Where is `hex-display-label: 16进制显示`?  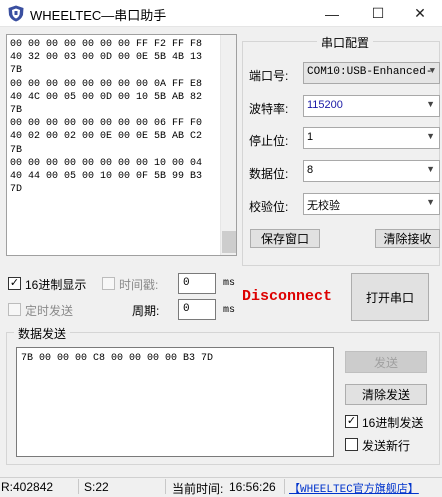 hex-display-label: 16进制显示 is located at coordinates (56, 285).